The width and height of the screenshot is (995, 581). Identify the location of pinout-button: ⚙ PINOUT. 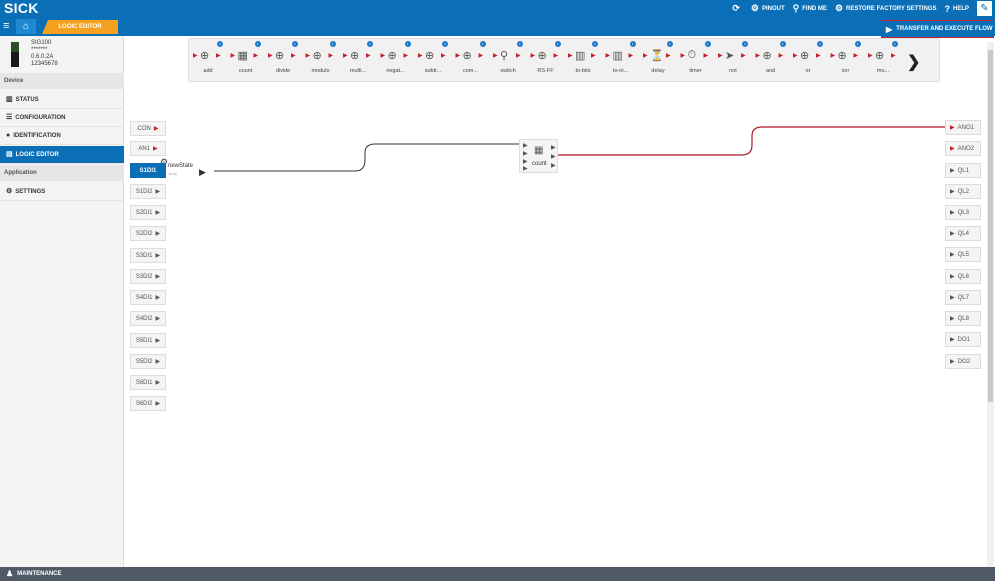
(768, 8).